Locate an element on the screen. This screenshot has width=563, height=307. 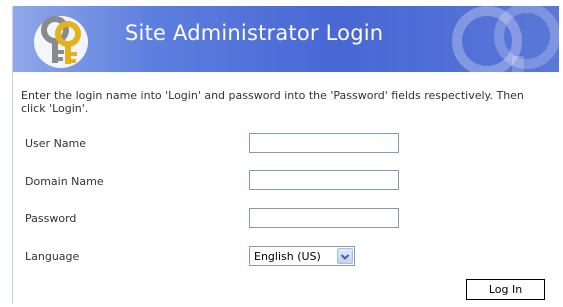
language-label: Language is located at coordinates (52, 256).